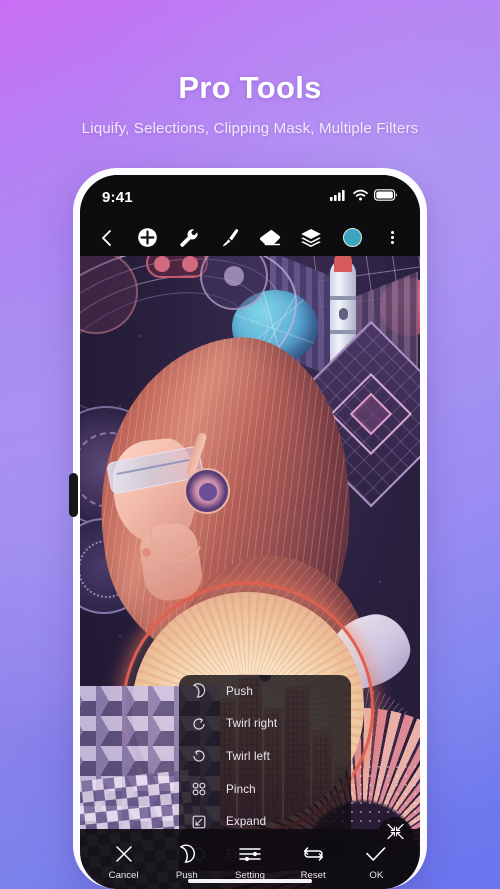 The image size is (500, 889). I want to click on add-circle-icon, so click(148, 238).